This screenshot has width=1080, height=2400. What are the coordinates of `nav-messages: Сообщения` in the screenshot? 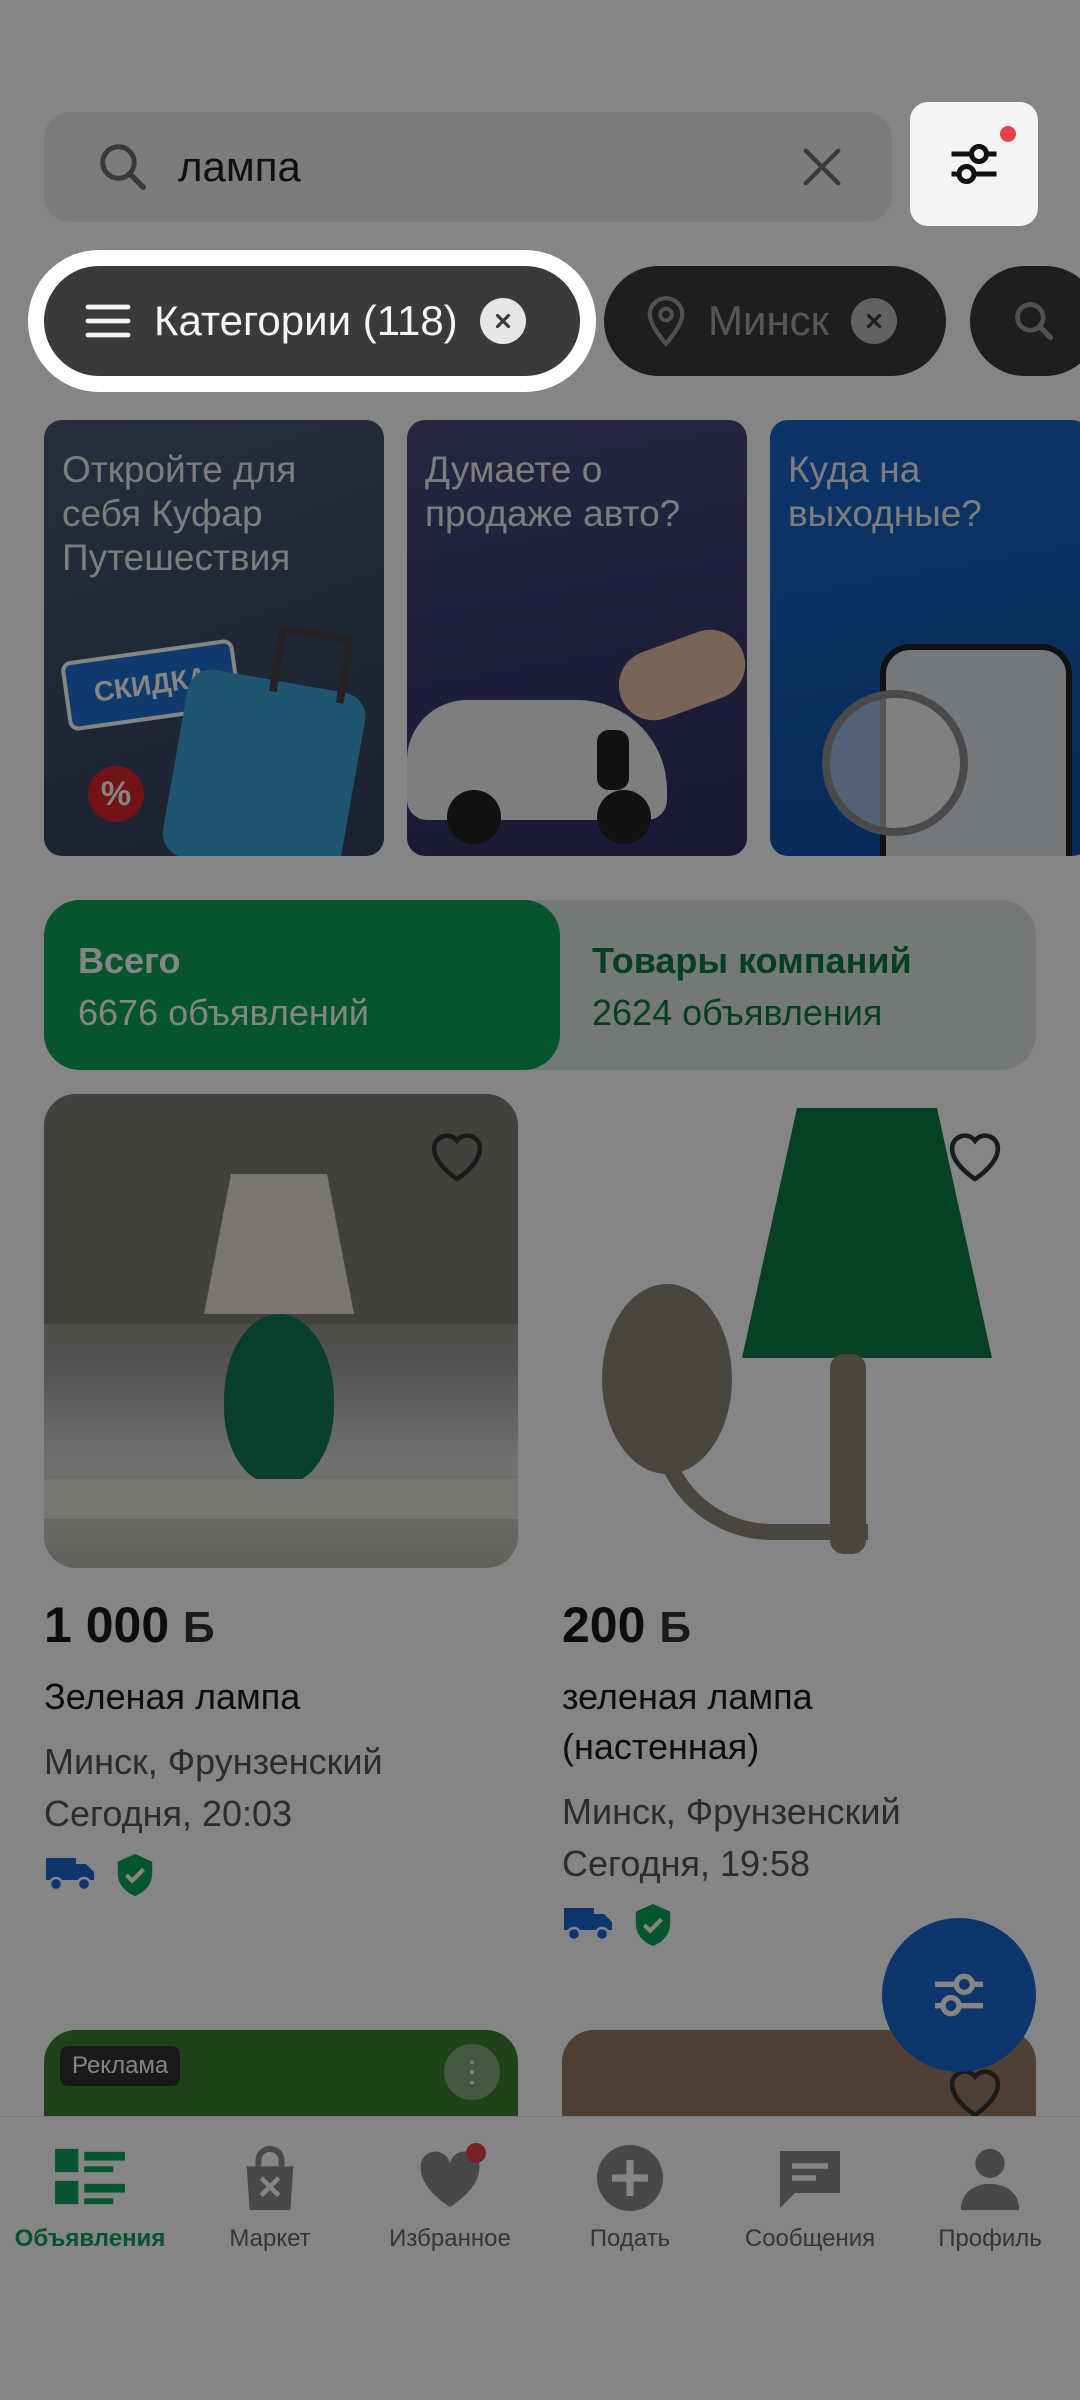 It's located at (810, 2197).